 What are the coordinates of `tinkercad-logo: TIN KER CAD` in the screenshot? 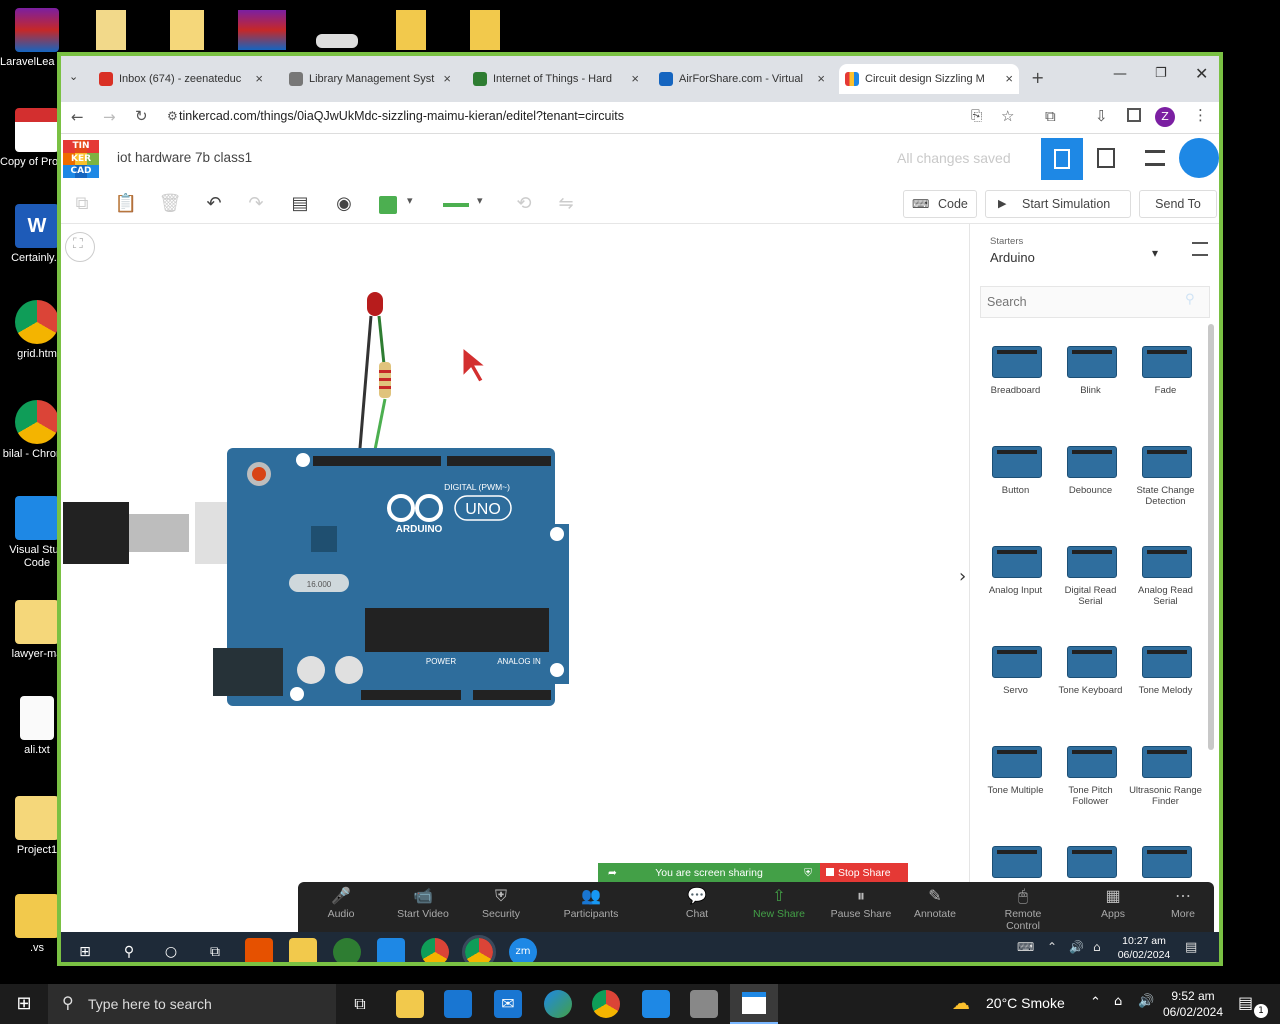 It's located at (81, 159).